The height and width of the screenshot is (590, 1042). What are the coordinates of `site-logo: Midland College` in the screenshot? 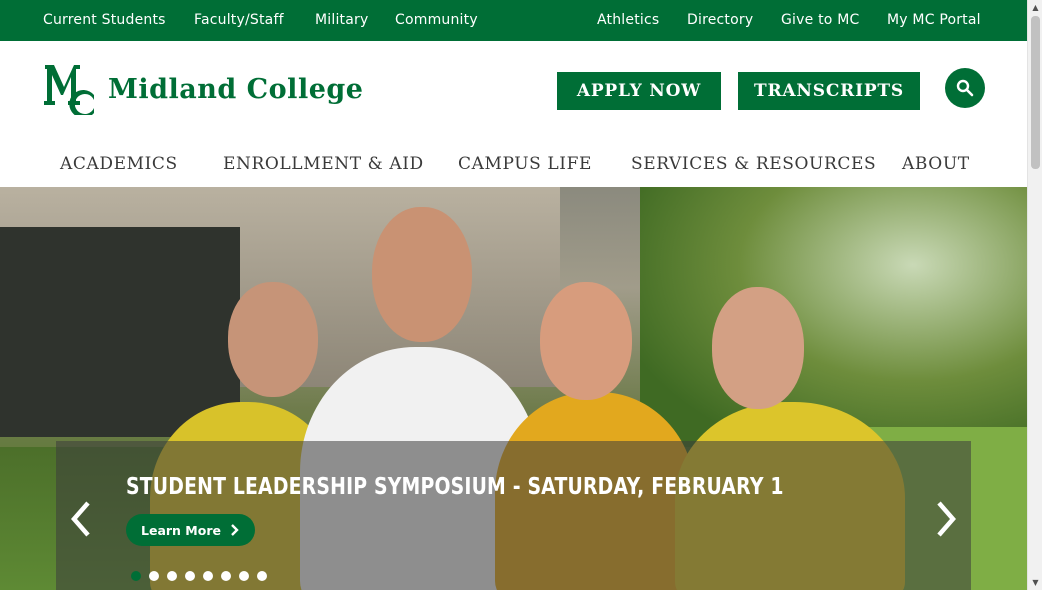 It's located at (203, 89).